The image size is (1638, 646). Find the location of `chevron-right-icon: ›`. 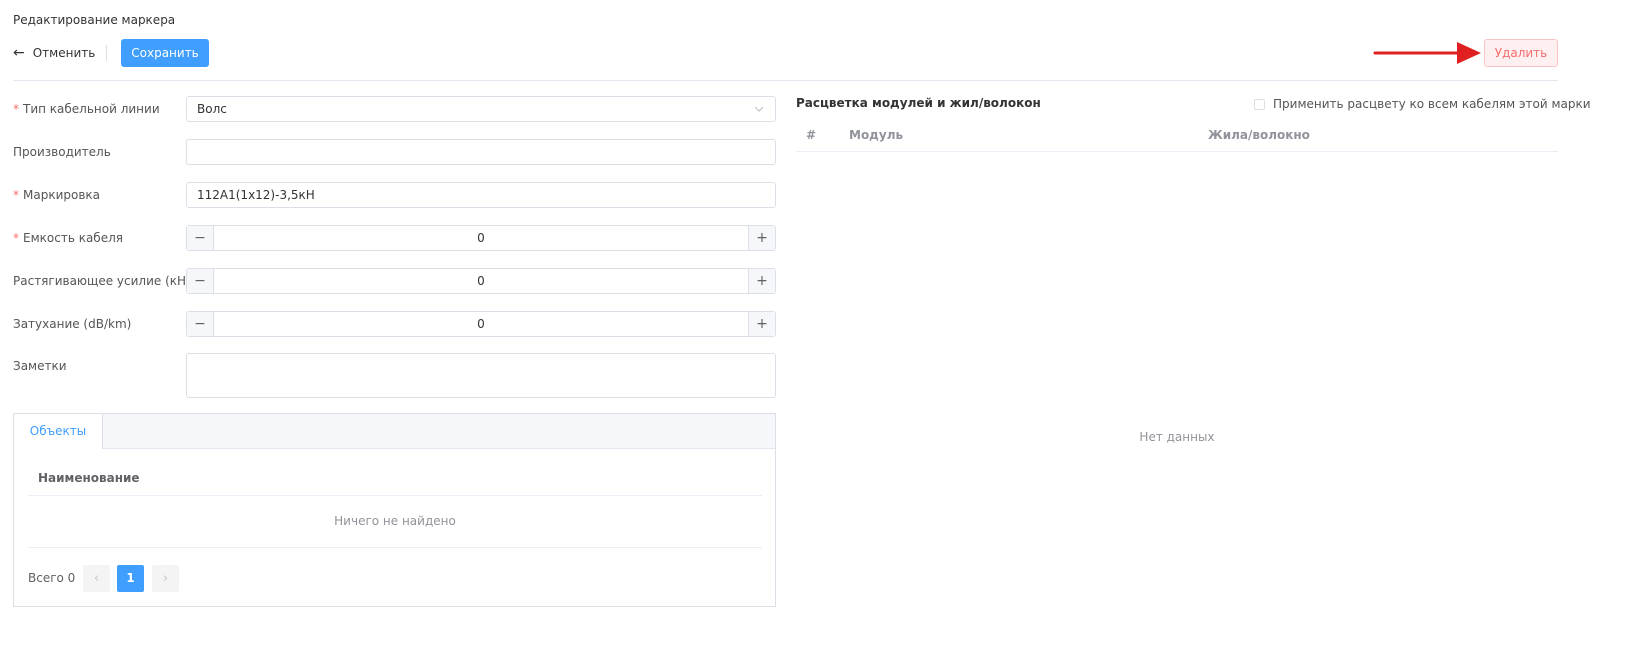

chevron-right-icon: › is located at coordinates (165, 578).